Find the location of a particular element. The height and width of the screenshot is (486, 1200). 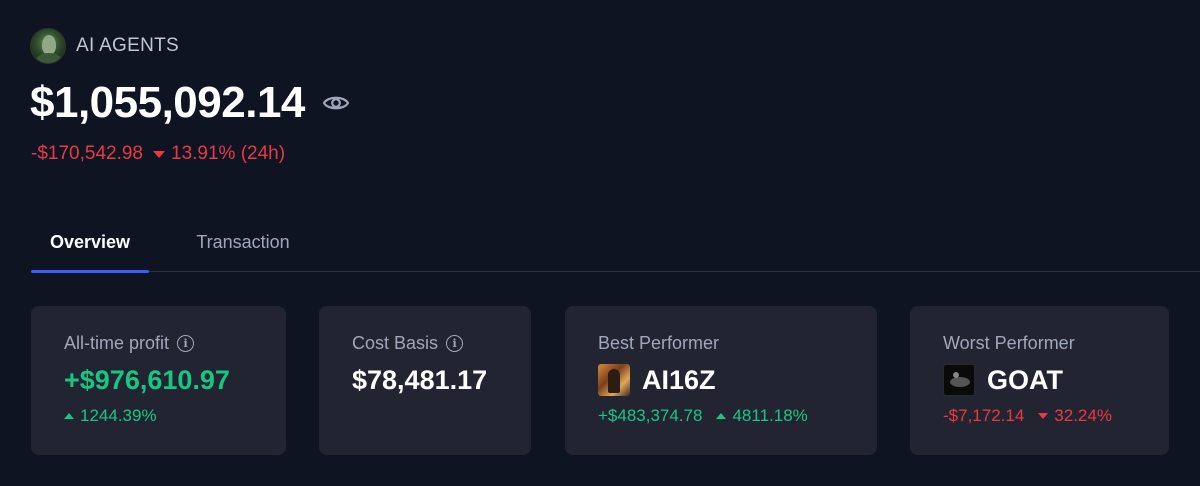

all-time-profit-label: All-time profit is located at coordinates (117, 342).